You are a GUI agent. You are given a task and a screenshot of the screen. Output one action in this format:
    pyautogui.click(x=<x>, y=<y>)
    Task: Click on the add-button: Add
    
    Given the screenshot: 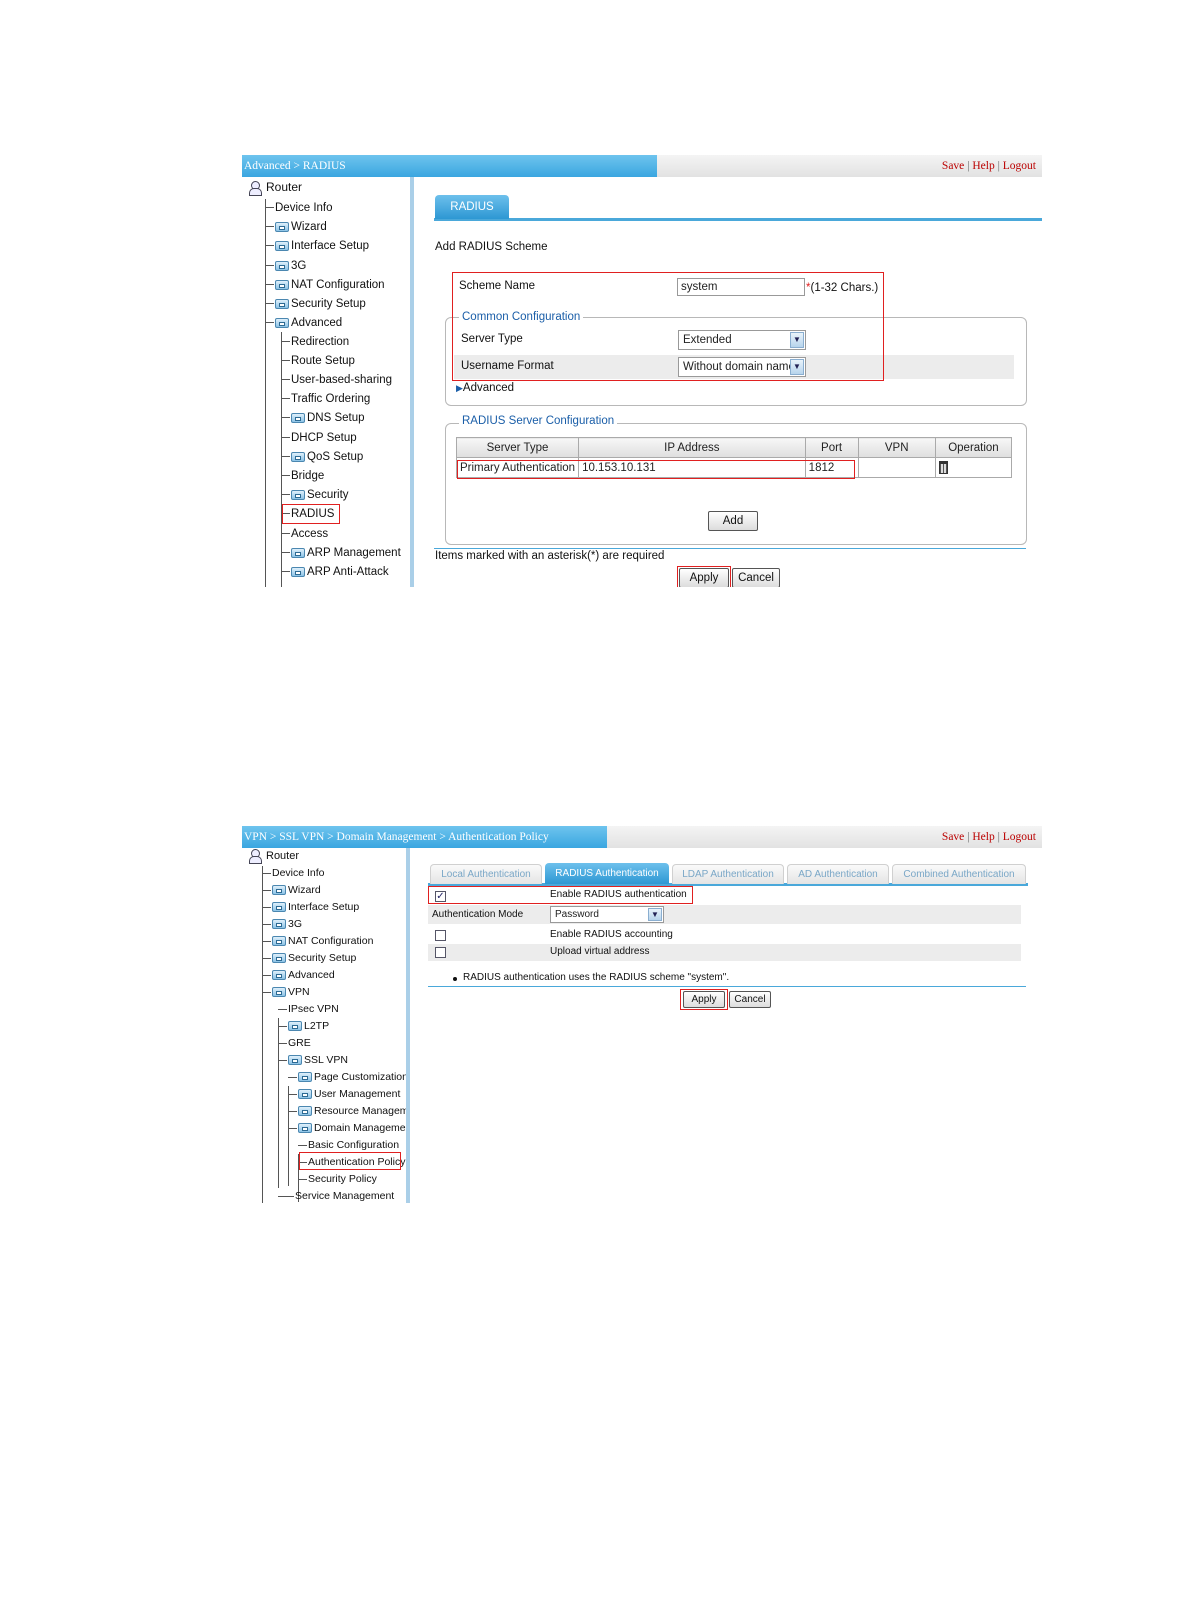 What is the action you would take?
    pyautogui.click(x=733, y=521)
    